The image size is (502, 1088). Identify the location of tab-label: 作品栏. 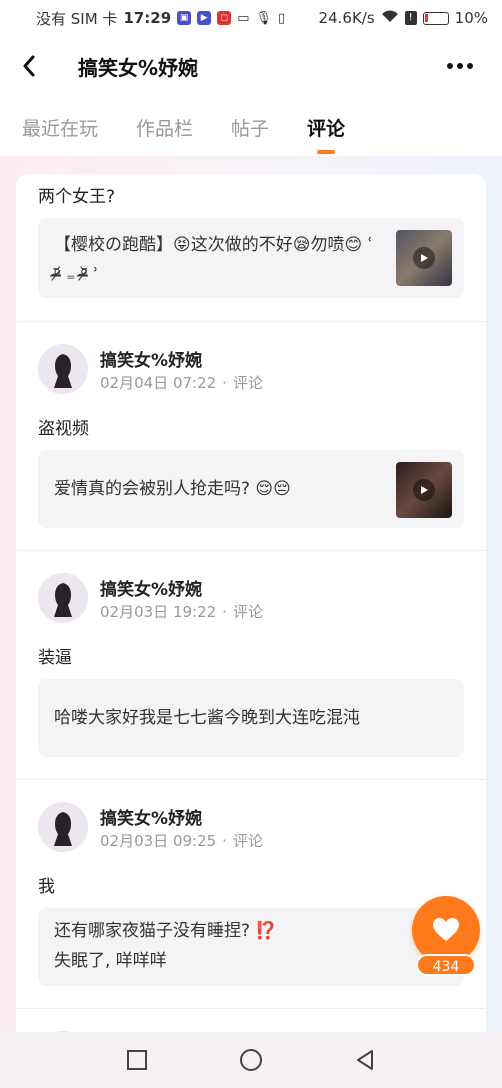
(165, 128).